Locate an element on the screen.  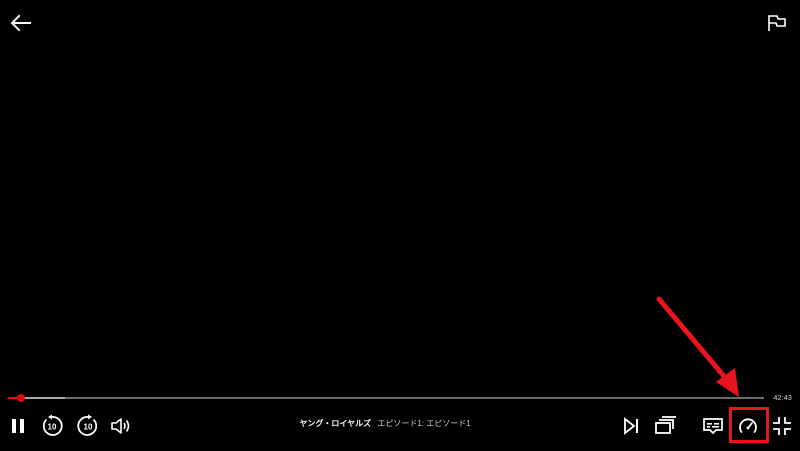
back-button is located at coordinates (21, 23).